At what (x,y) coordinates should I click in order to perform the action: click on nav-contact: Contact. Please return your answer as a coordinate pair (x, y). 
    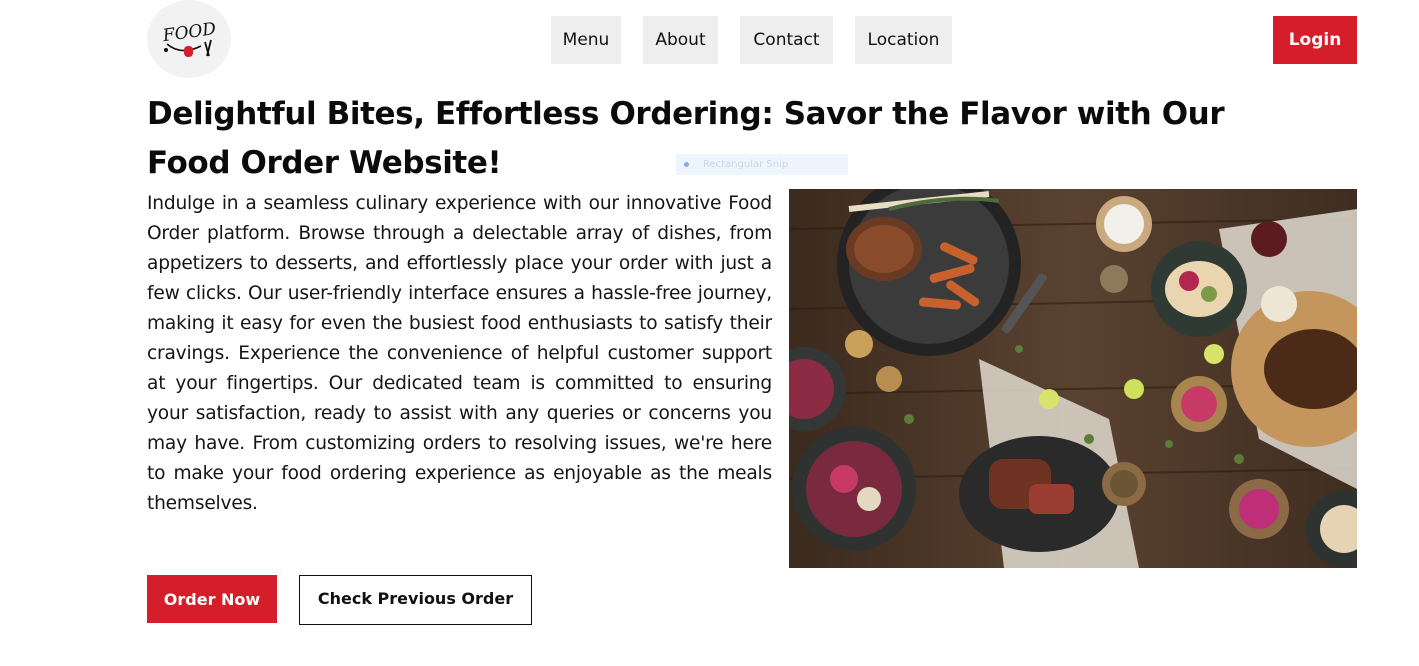
    Looking at the image, I should click on (786, 40).